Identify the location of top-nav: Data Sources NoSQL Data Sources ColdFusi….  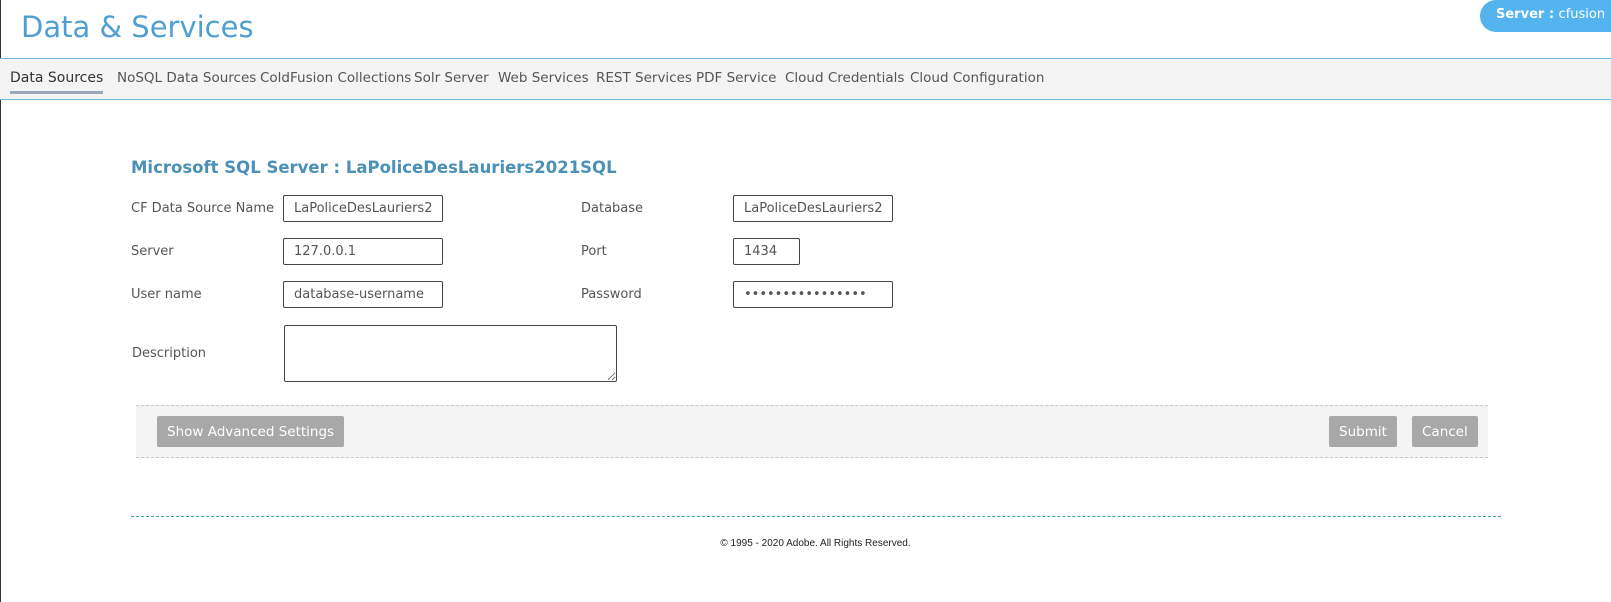
(805, 79).